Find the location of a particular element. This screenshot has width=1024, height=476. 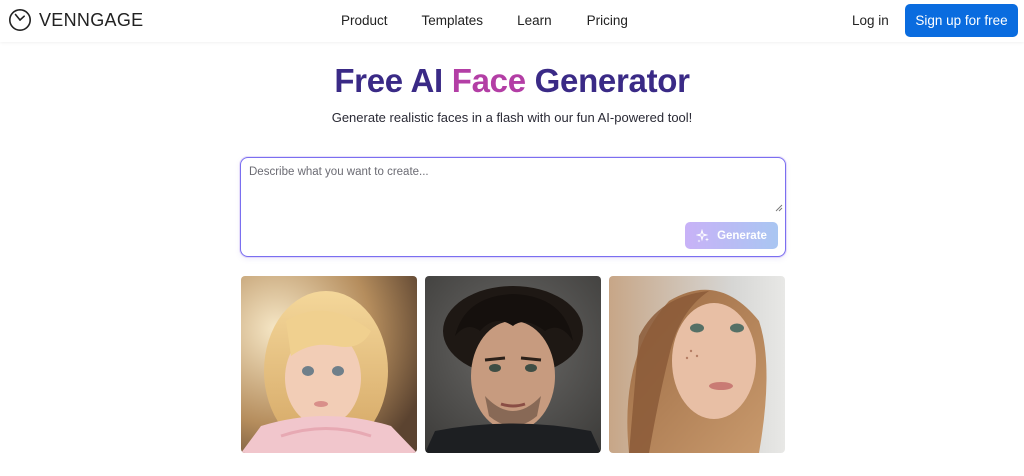

nav-templates: Templates is located at coordinates (453, 20).